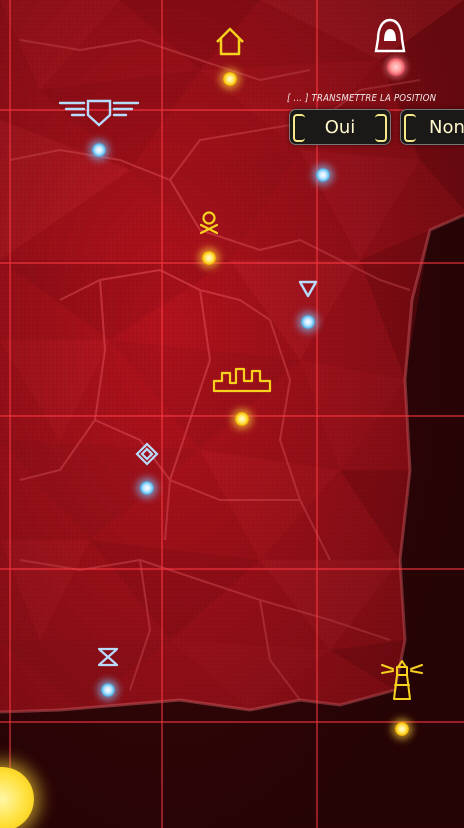  Describe the element at coordinates (402, 680) in the screenshot. I see `lighthouse-icon` at that location.